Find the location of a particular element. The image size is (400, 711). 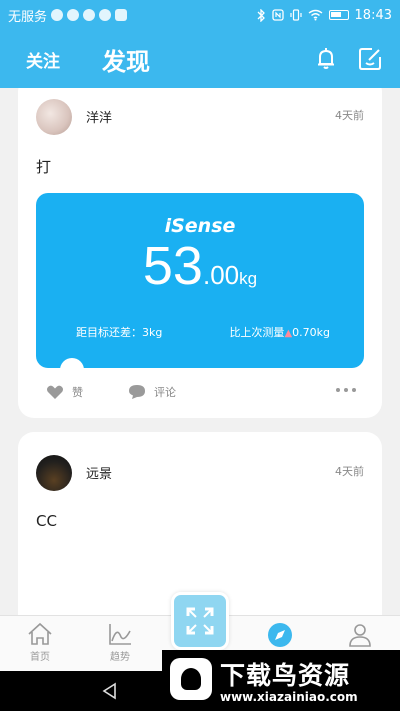

cloud-icon is located at coordinates (57, 15).